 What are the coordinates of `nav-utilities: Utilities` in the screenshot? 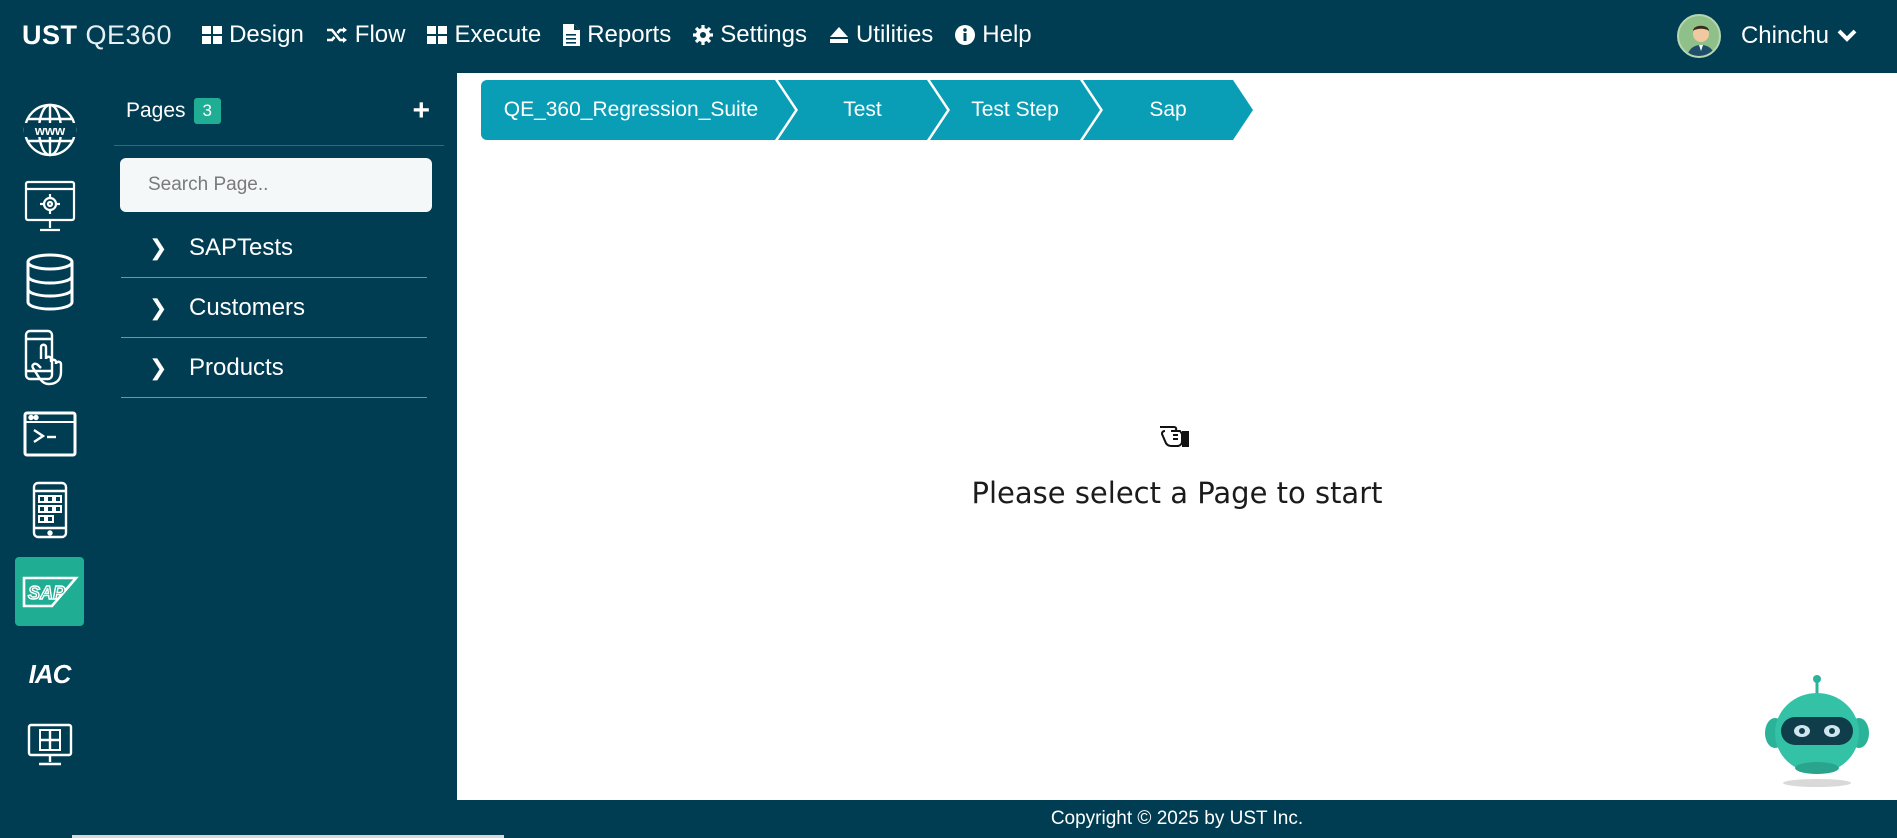 It's located at (881, 35).